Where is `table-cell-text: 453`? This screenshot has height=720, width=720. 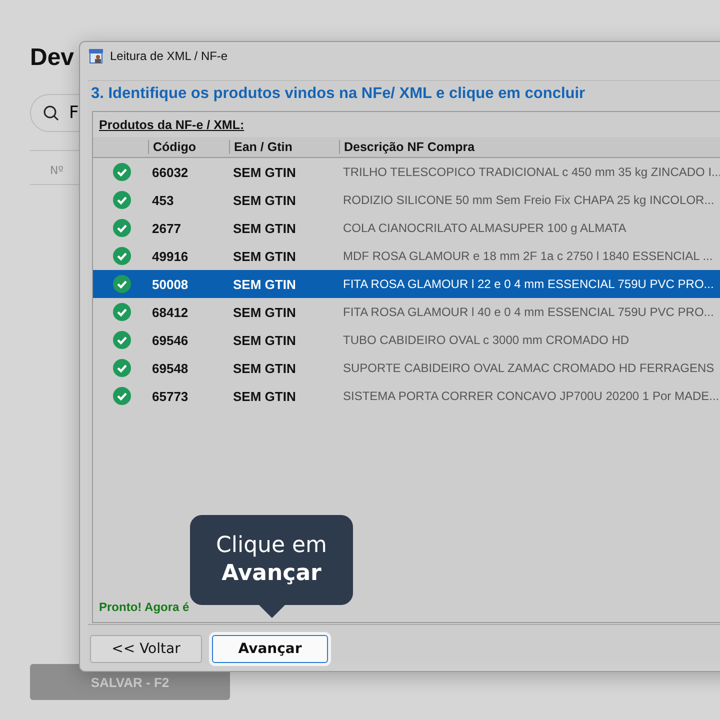
table-cell-text: 453 is located at coordinates (163, 200).